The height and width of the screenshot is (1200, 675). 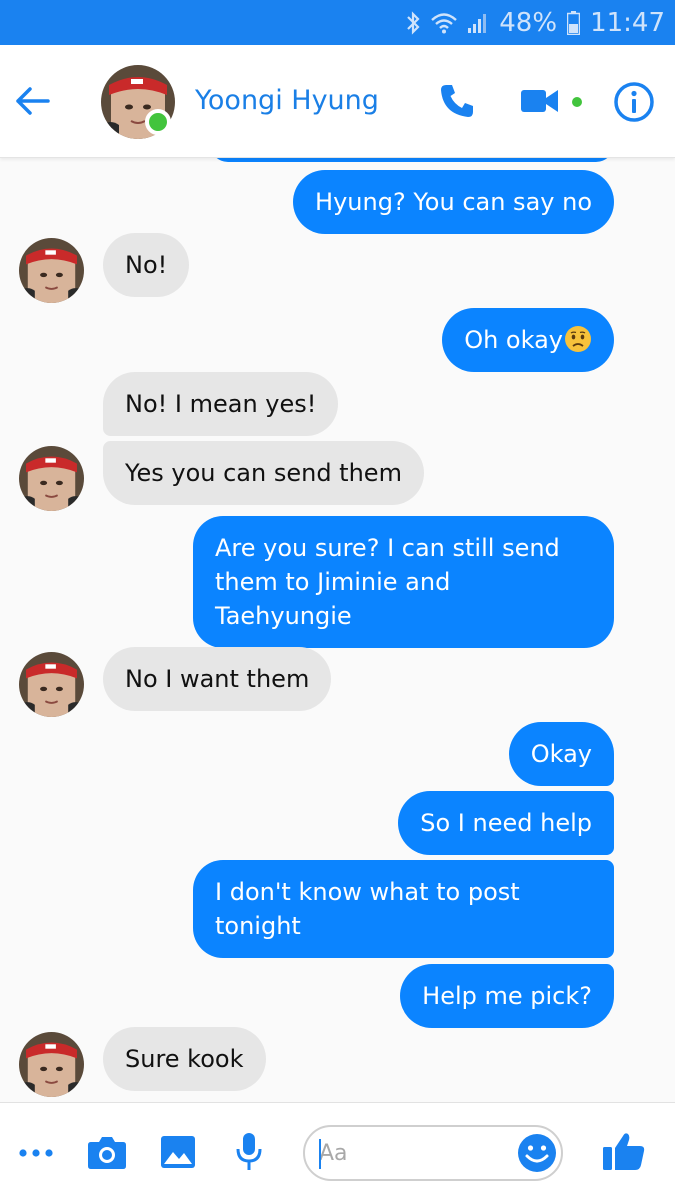 What do you see at coordinates (540, 101) in the screenshot?
I see `video-call-icon` at bounding box center [540, 101].